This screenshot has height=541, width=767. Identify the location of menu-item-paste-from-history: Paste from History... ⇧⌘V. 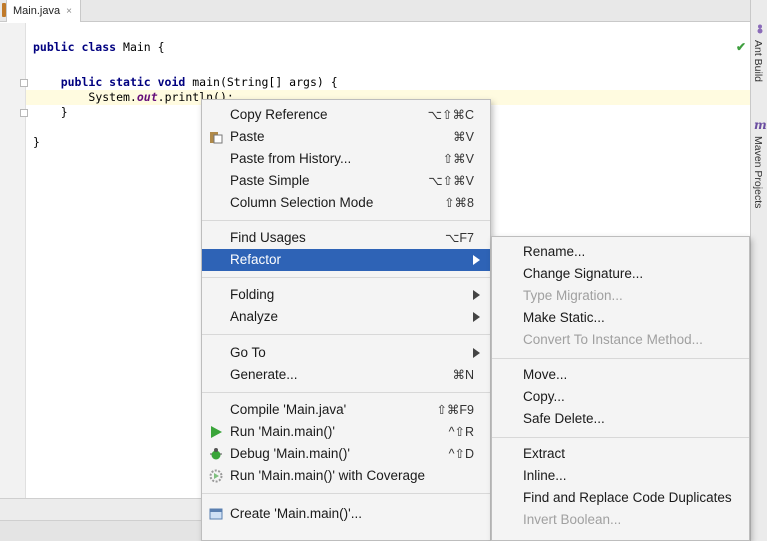
(346, 159).